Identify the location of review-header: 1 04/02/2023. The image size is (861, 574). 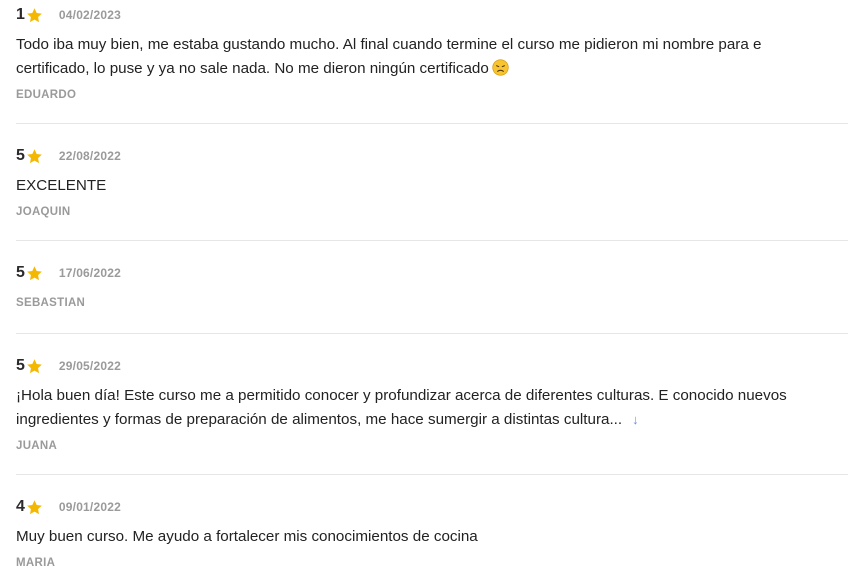
(432, 15).